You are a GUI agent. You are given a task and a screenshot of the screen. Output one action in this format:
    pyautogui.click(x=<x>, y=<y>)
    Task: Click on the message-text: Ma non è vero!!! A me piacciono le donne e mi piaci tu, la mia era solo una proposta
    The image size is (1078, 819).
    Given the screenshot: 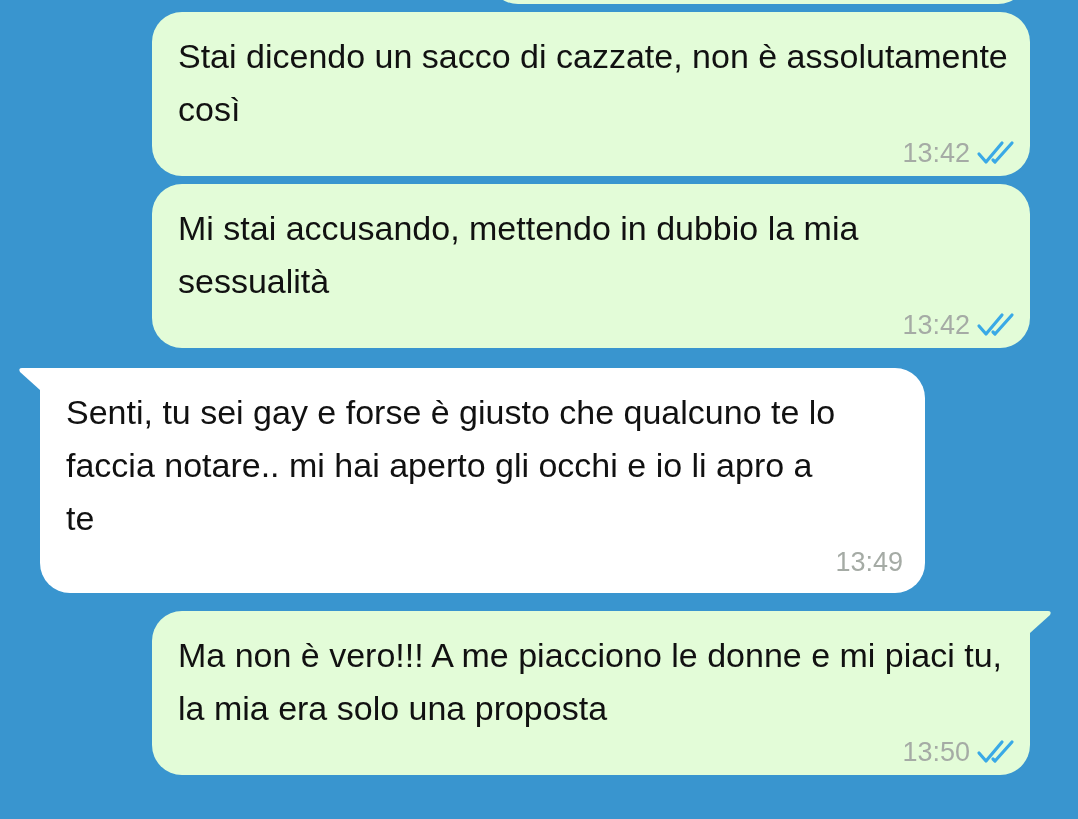 What is the action you would take?
    pyautogui.click(x=591, y=682)
    